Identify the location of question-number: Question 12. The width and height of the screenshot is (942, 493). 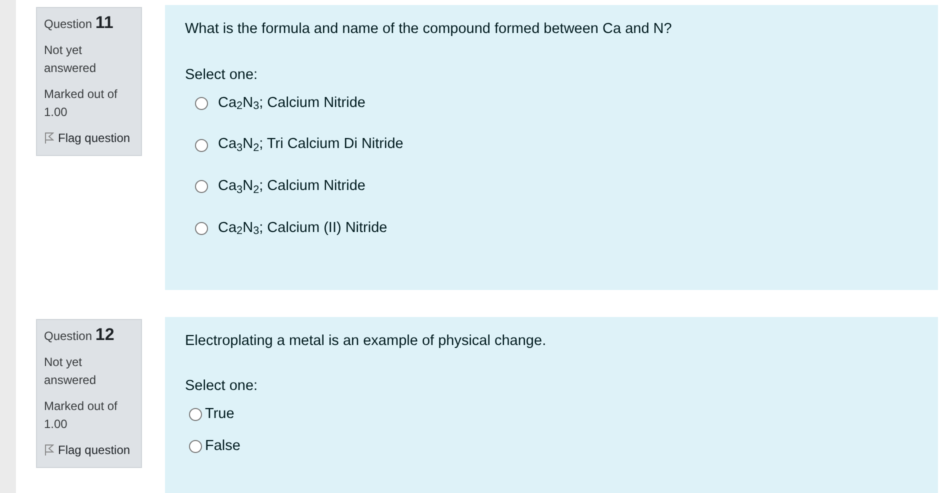
(80, 335).